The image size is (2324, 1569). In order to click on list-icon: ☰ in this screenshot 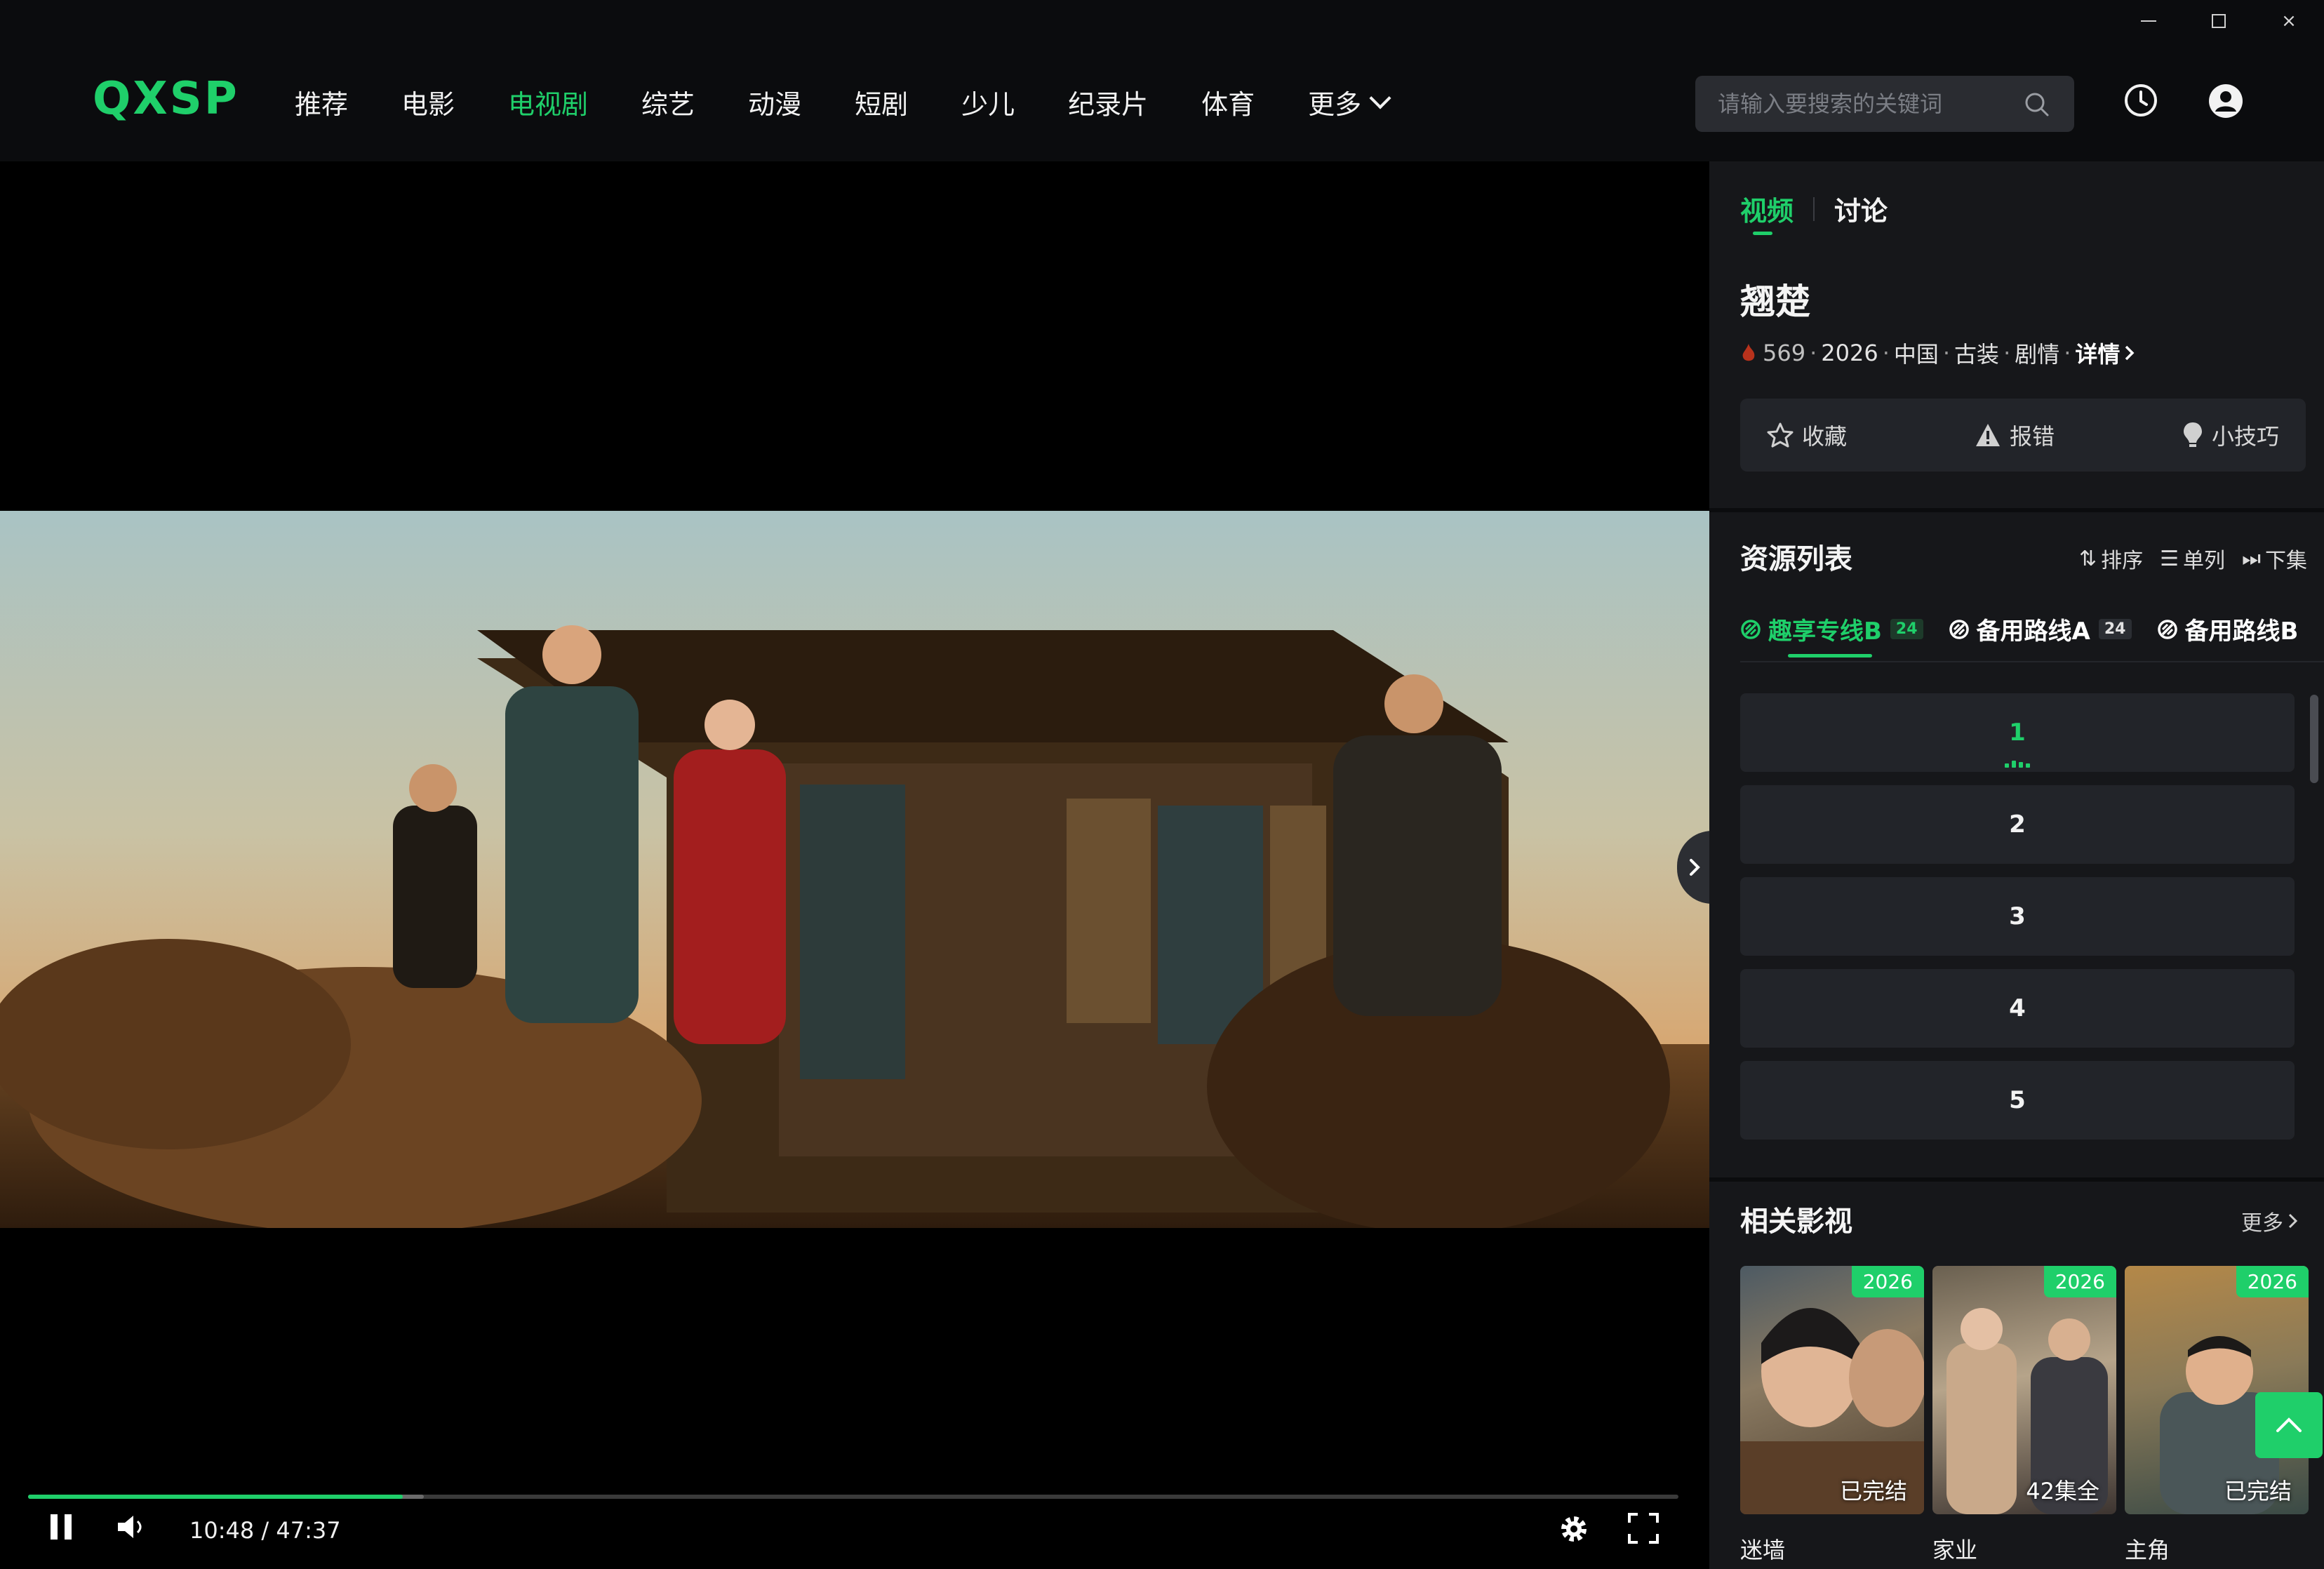, I will do `click(2169, 558)`.